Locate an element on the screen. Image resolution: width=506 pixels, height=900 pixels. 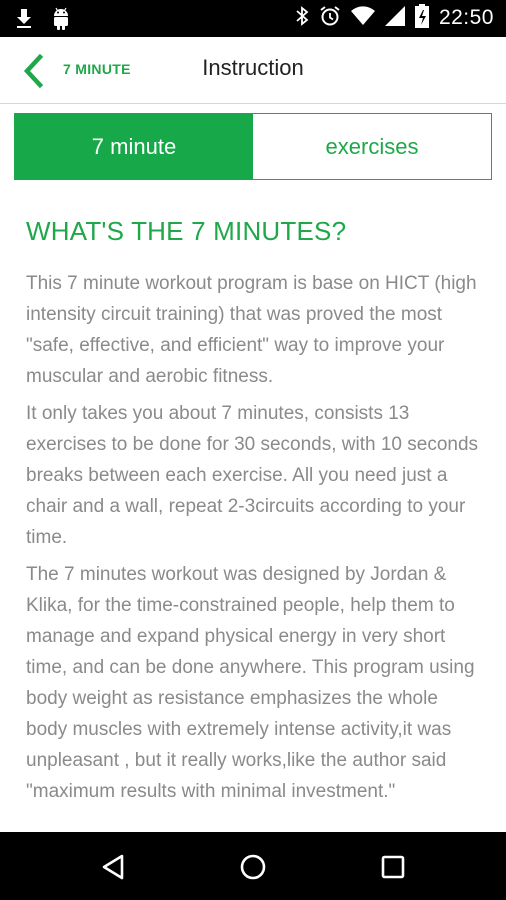
battery-icon is located at coordinates (421, 18).